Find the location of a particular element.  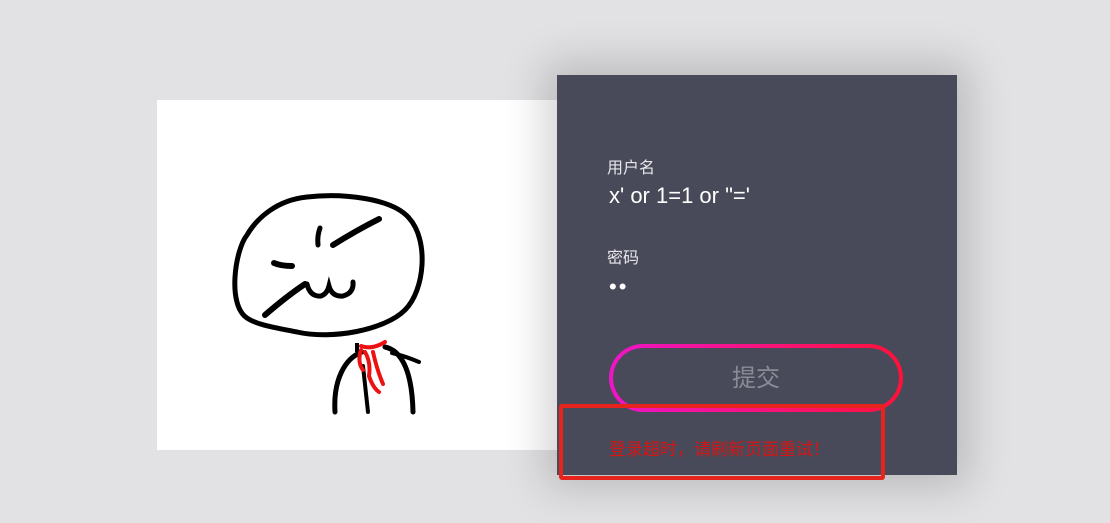

error-highlight-box: 登录超时，请刷新页面重试！ is located at coordinates (722, 442).